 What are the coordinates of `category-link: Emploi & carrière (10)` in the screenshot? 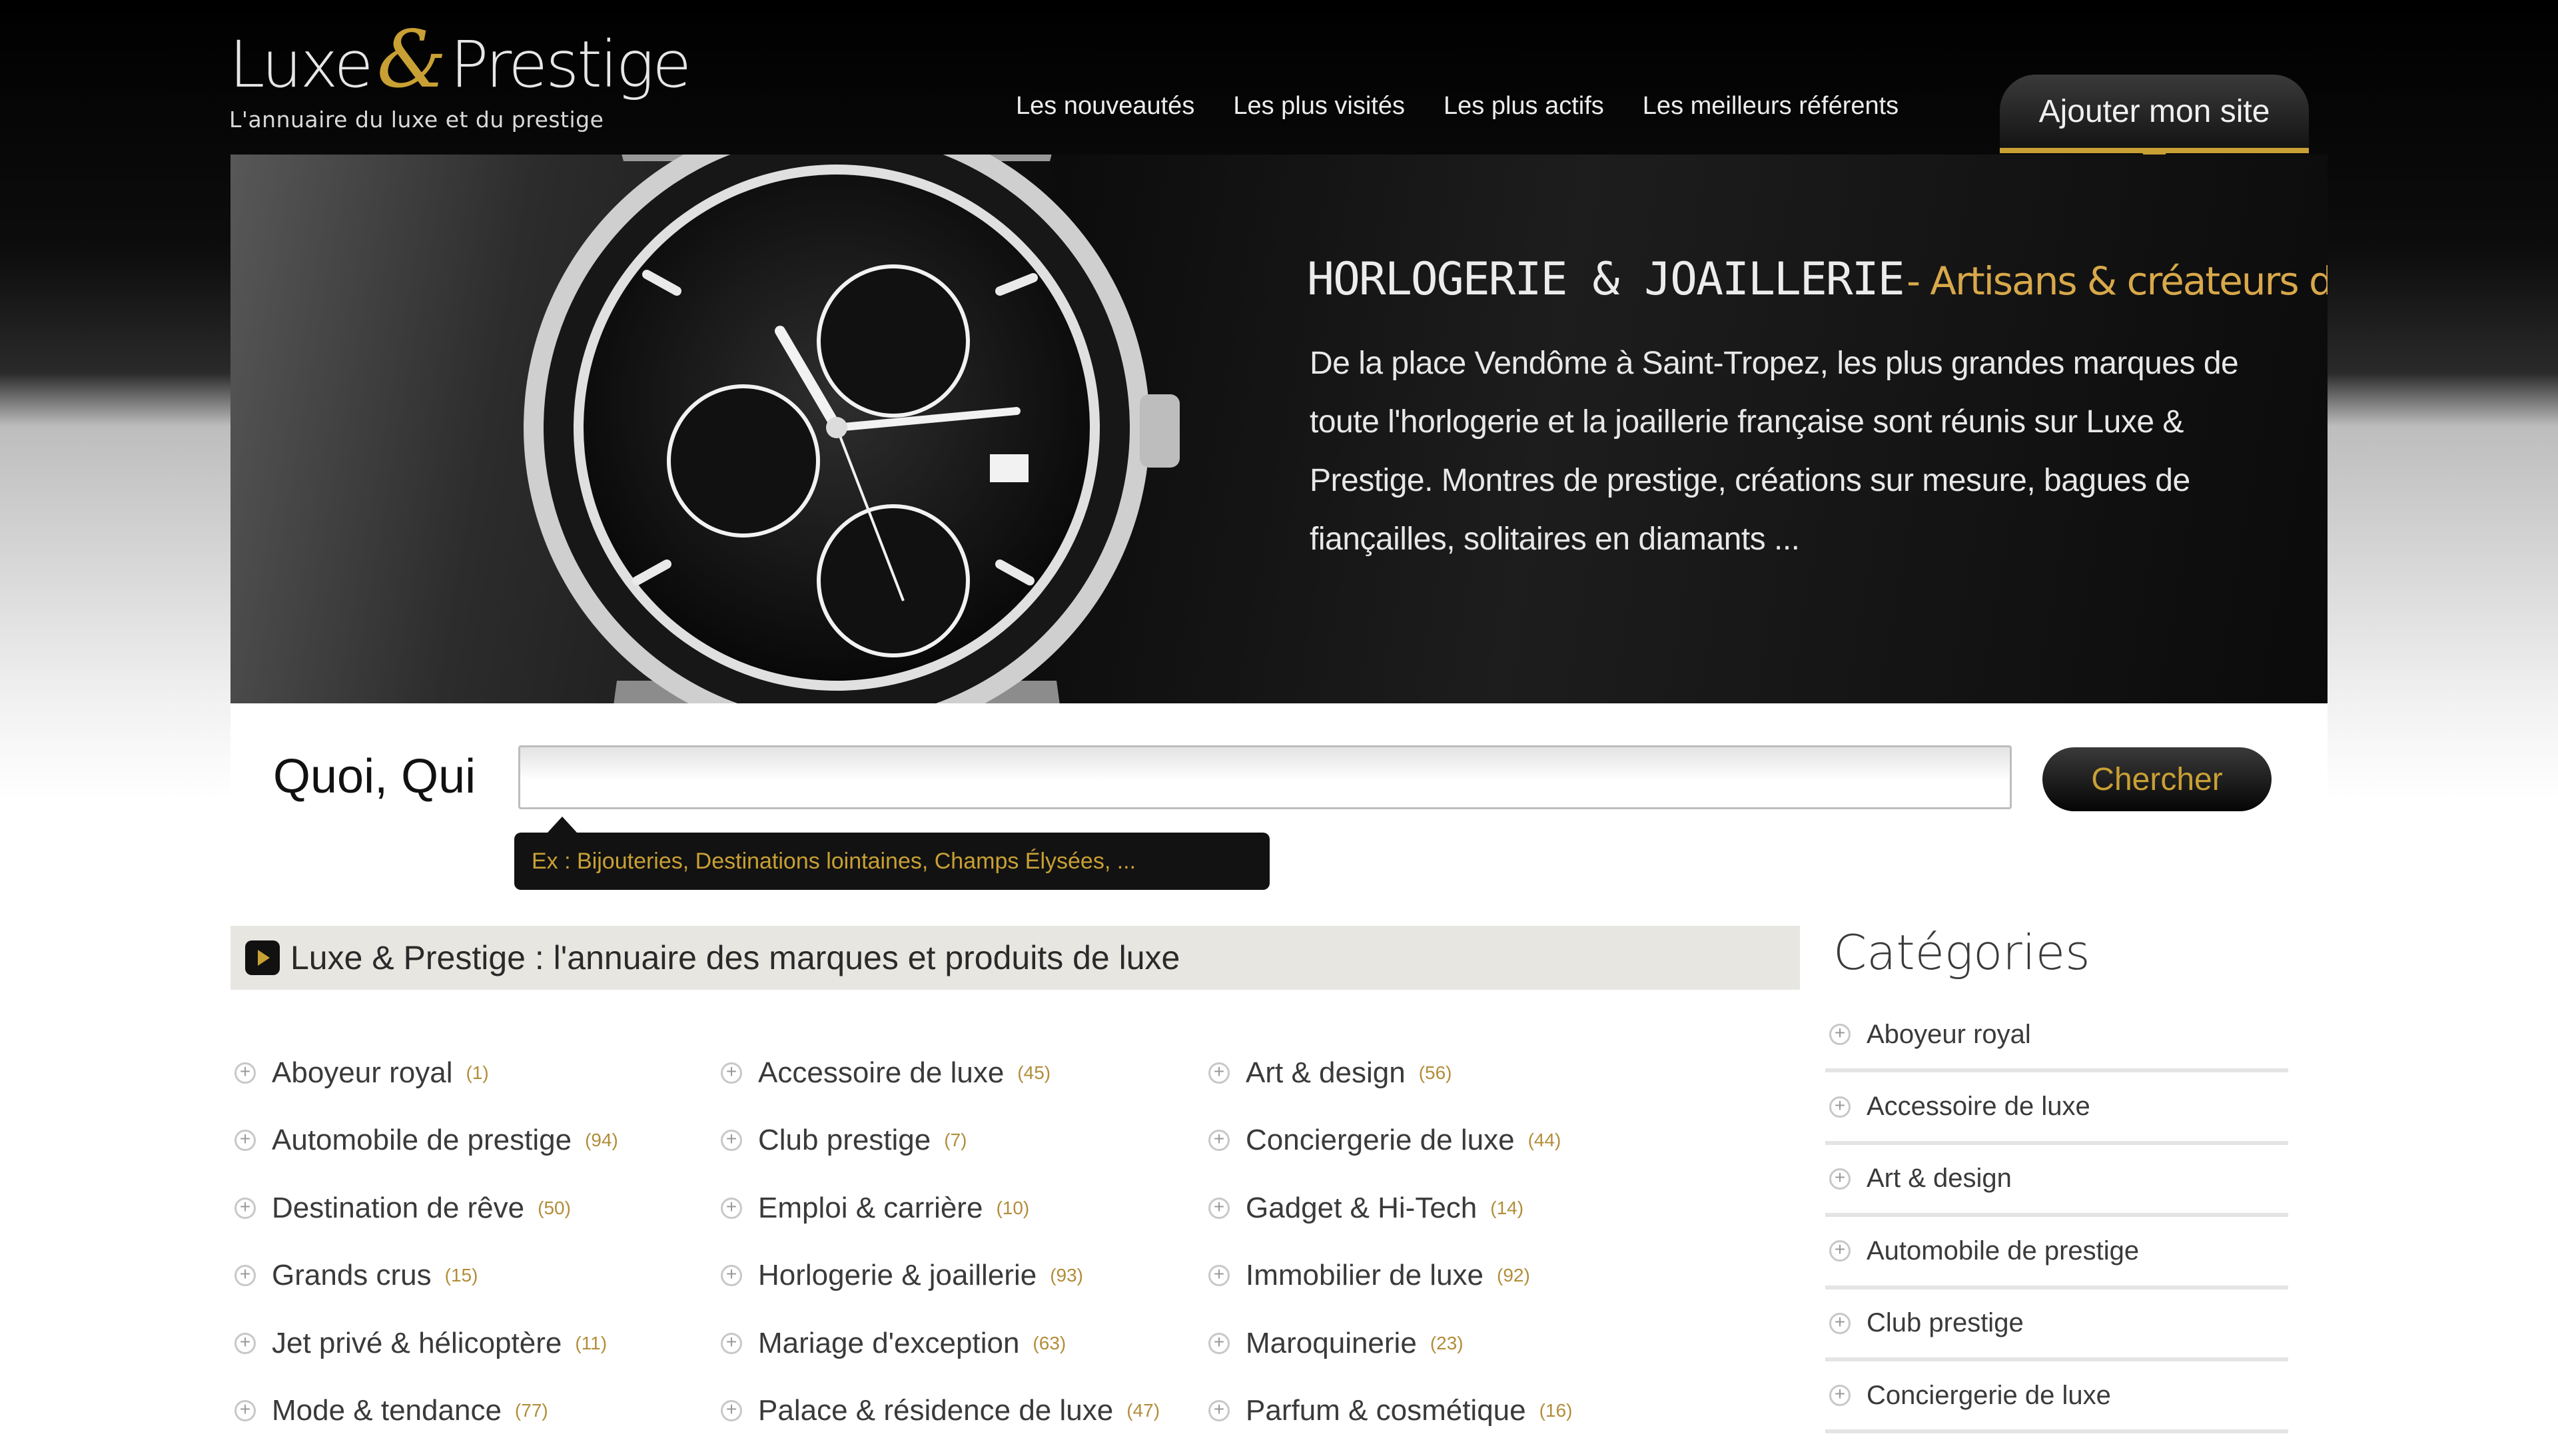 It's located at (967, 1208).